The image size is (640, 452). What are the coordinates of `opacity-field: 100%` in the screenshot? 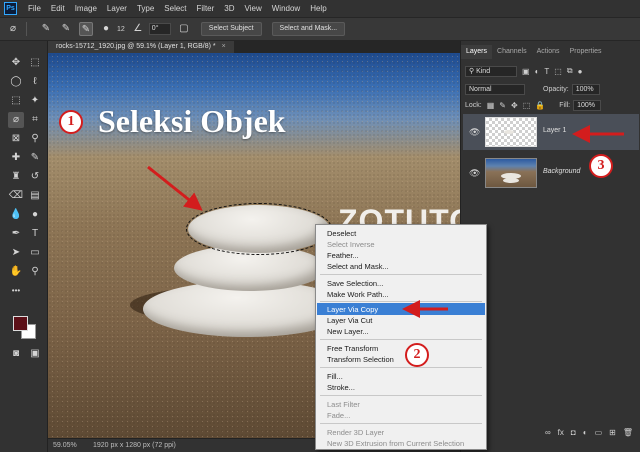 It's located at (585, 89).